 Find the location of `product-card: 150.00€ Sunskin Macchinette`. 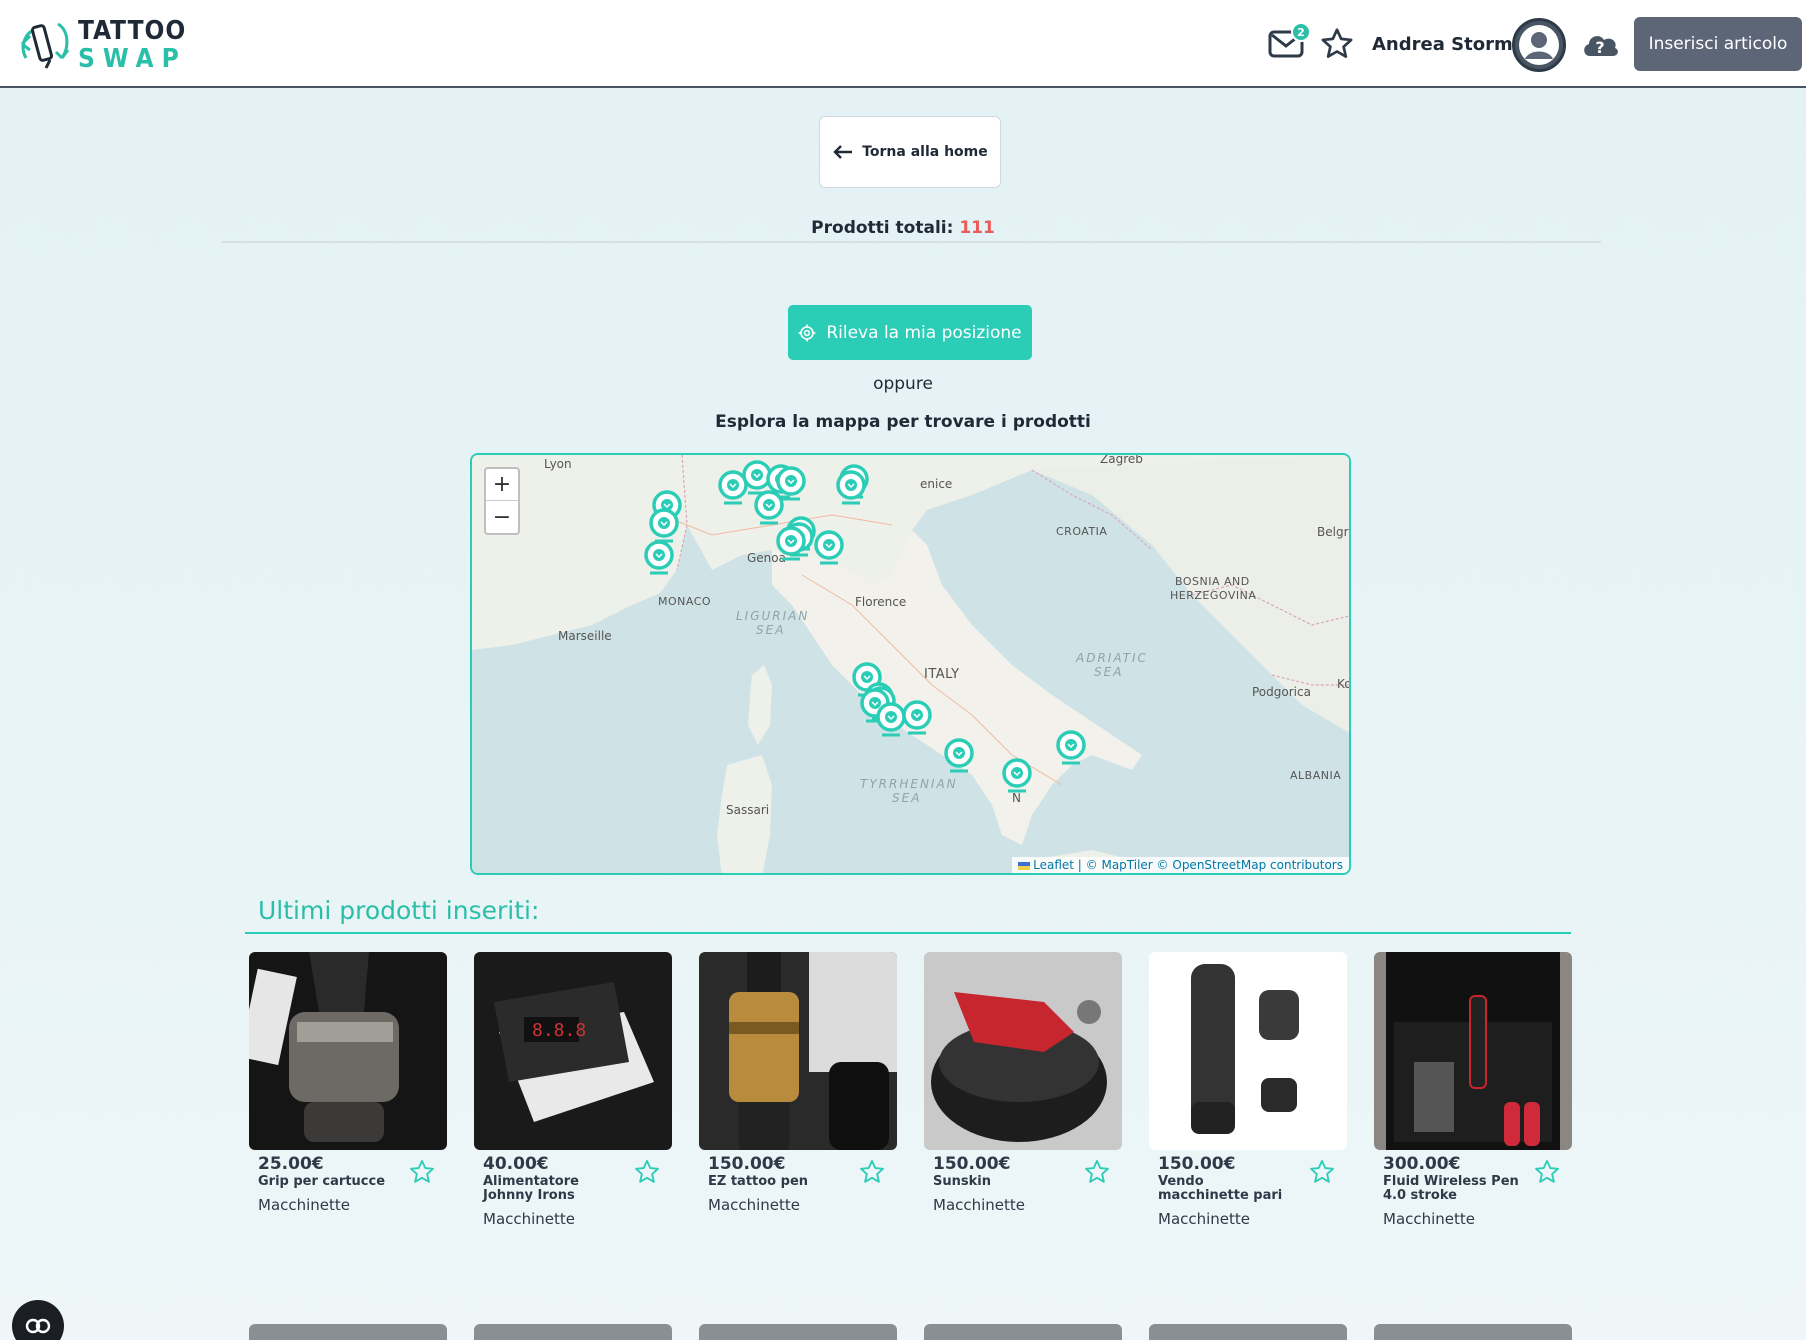

product-card: 150.00€ Sunskin Macchinette is located at coordinates (1023, 1083).